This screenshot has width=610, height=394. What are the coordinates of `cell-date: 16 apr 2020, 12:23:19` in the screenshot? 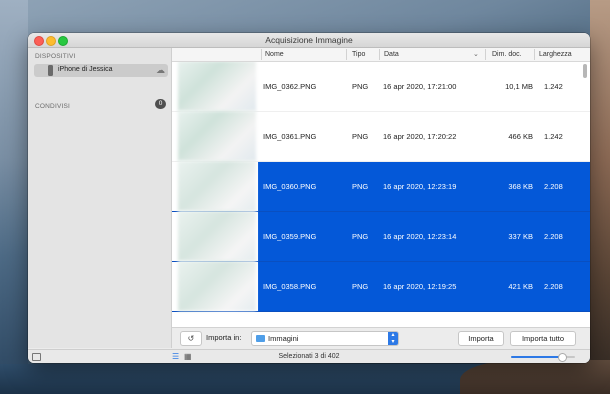 It's located at (420, 186).